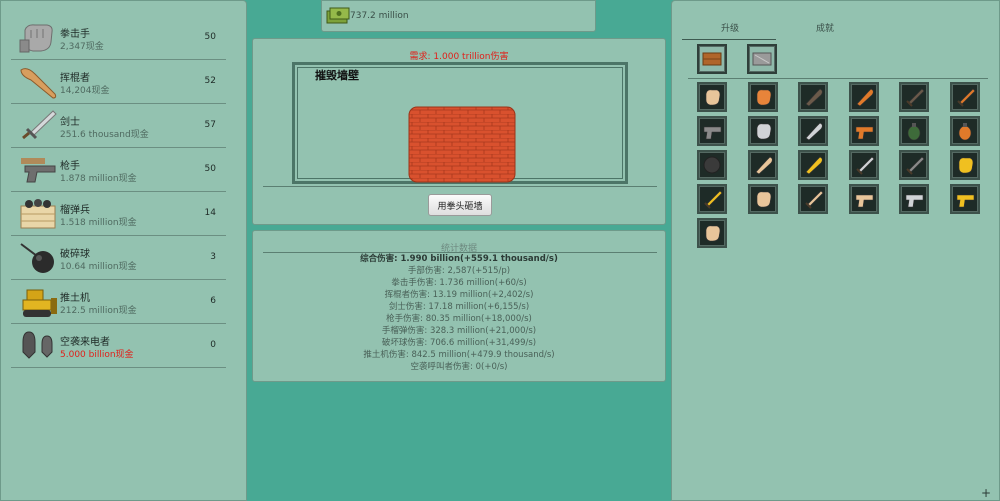  I want to click on unit-row-swordsman: 剑士 251.6 thousand现金 57, so click(118, 126).